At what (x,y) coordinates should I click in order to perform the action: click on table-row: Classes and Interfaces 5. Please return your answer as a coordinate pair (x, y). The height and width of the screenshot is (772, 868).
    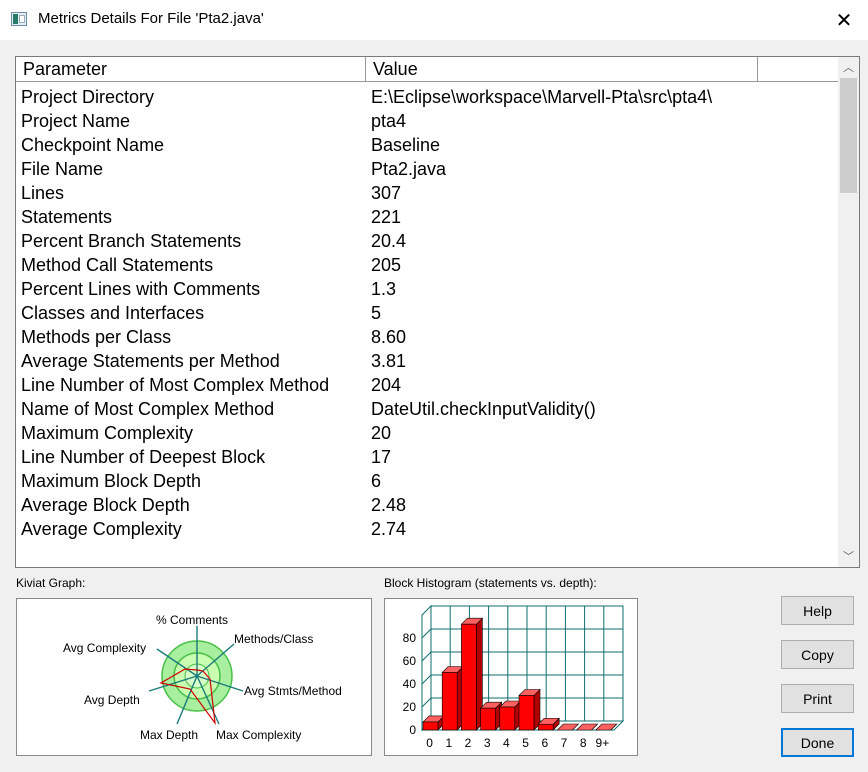
    Looking at the image, I should click on (427, 313).